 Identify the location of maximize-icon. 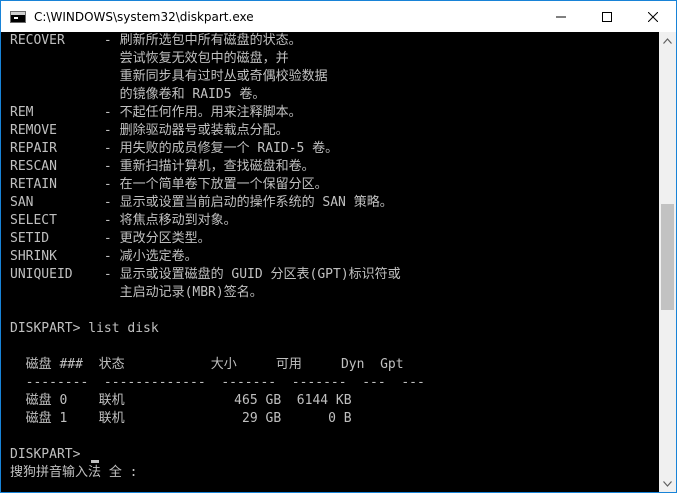
(607, 16).